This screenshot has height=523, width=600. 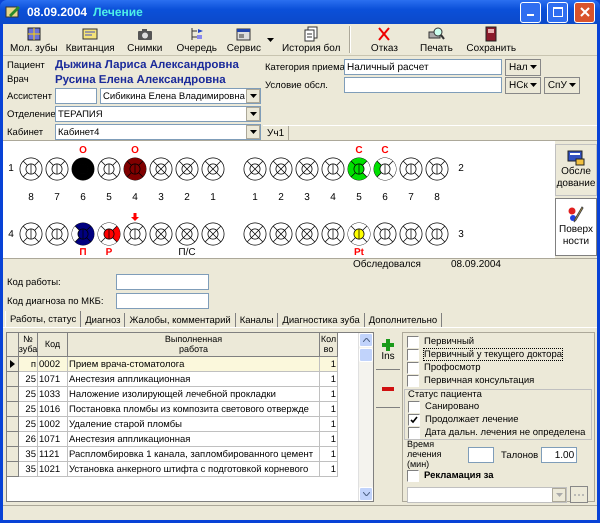 What do you see at coordinates (576, 215) in the screenshot?
I see `pins-pencil-icon` at bounding box center [576, 215].